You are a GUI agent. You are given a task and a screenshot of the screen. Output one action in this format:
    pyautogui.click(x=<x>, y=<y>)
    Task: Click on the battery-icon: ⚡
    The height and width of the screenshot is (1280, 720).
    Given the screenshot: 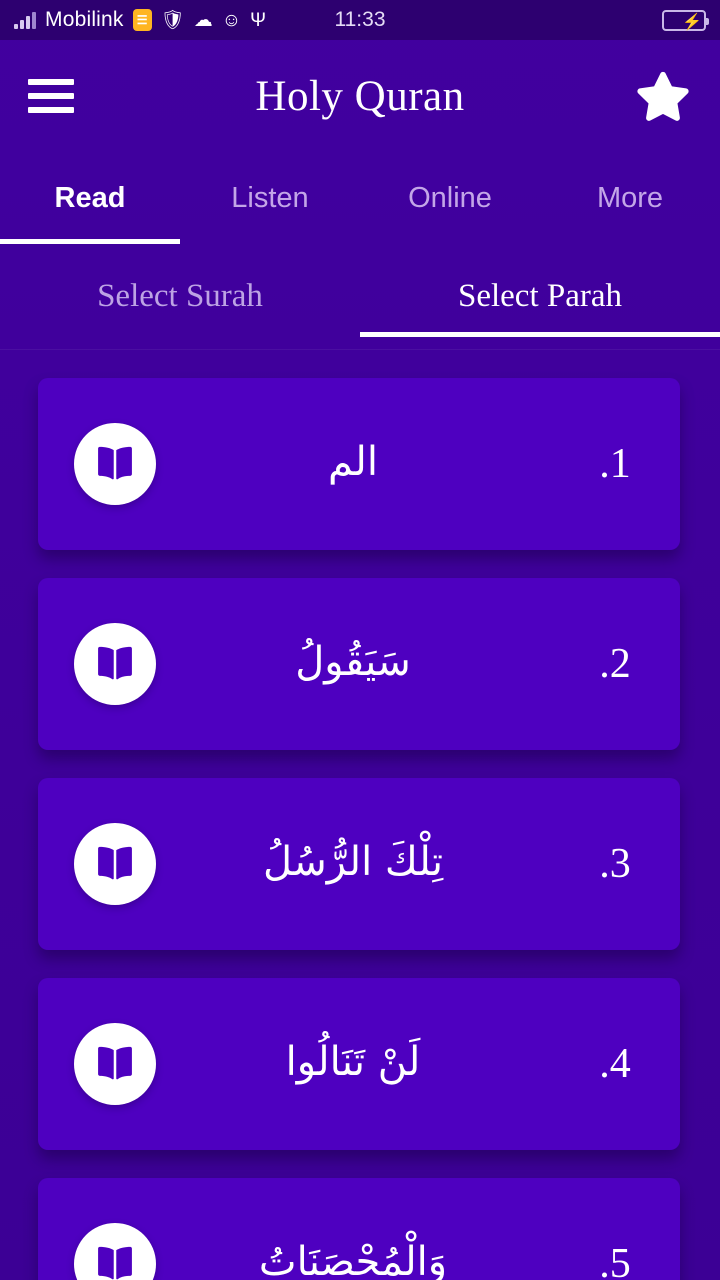 What is the action you would take?
    pyautogui.click(x=685, y=20)
    